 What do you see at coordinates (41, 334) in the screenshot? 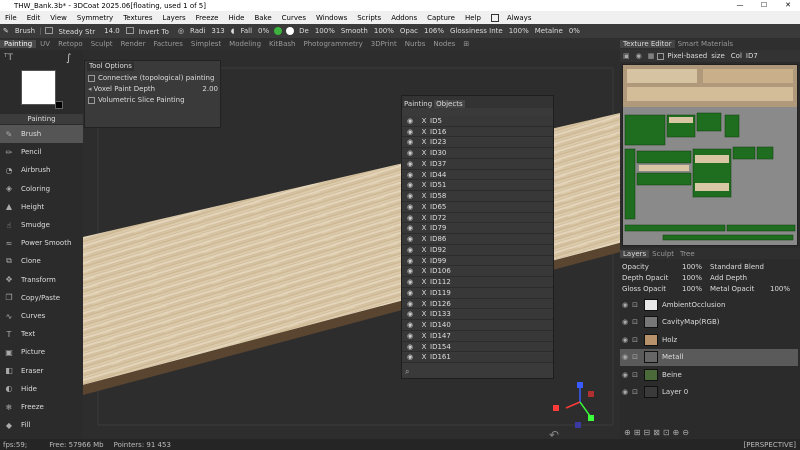
I see `tool-text: T Text` at bounding box center [41, 334].